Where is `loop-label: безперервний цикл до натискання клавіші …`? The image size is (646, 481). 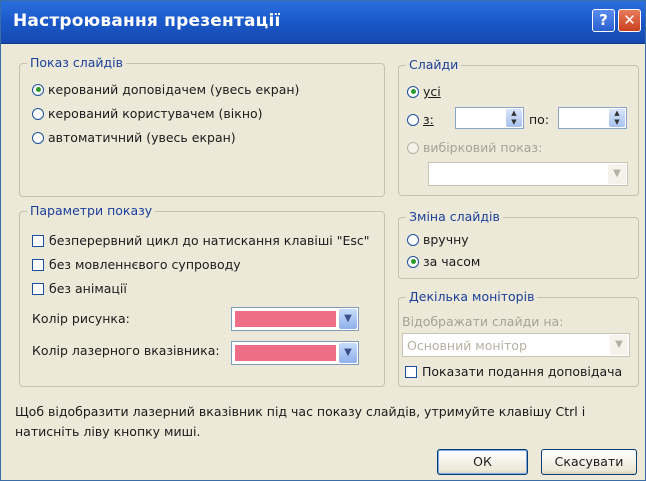
loop-label: безперервний цикл до натискання клавіші … is located at coordinates (209, 240).